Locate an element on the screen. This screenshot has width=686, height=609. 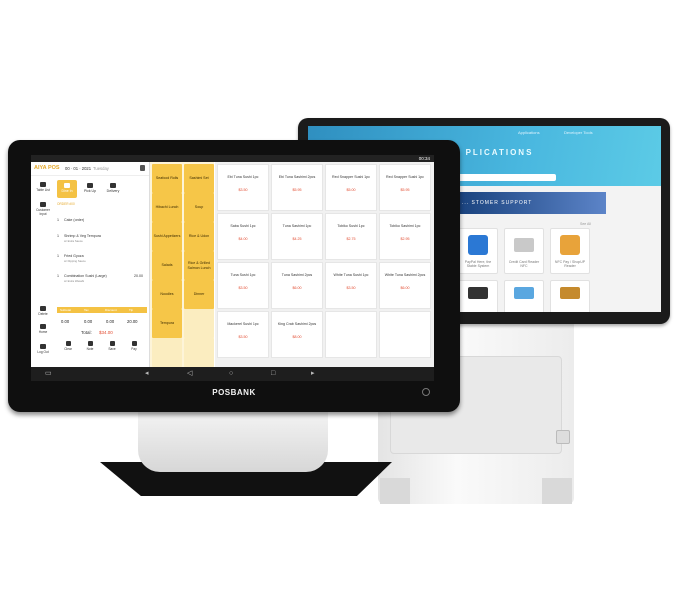
recents-icon: □ is located at coordinates (273, 374).